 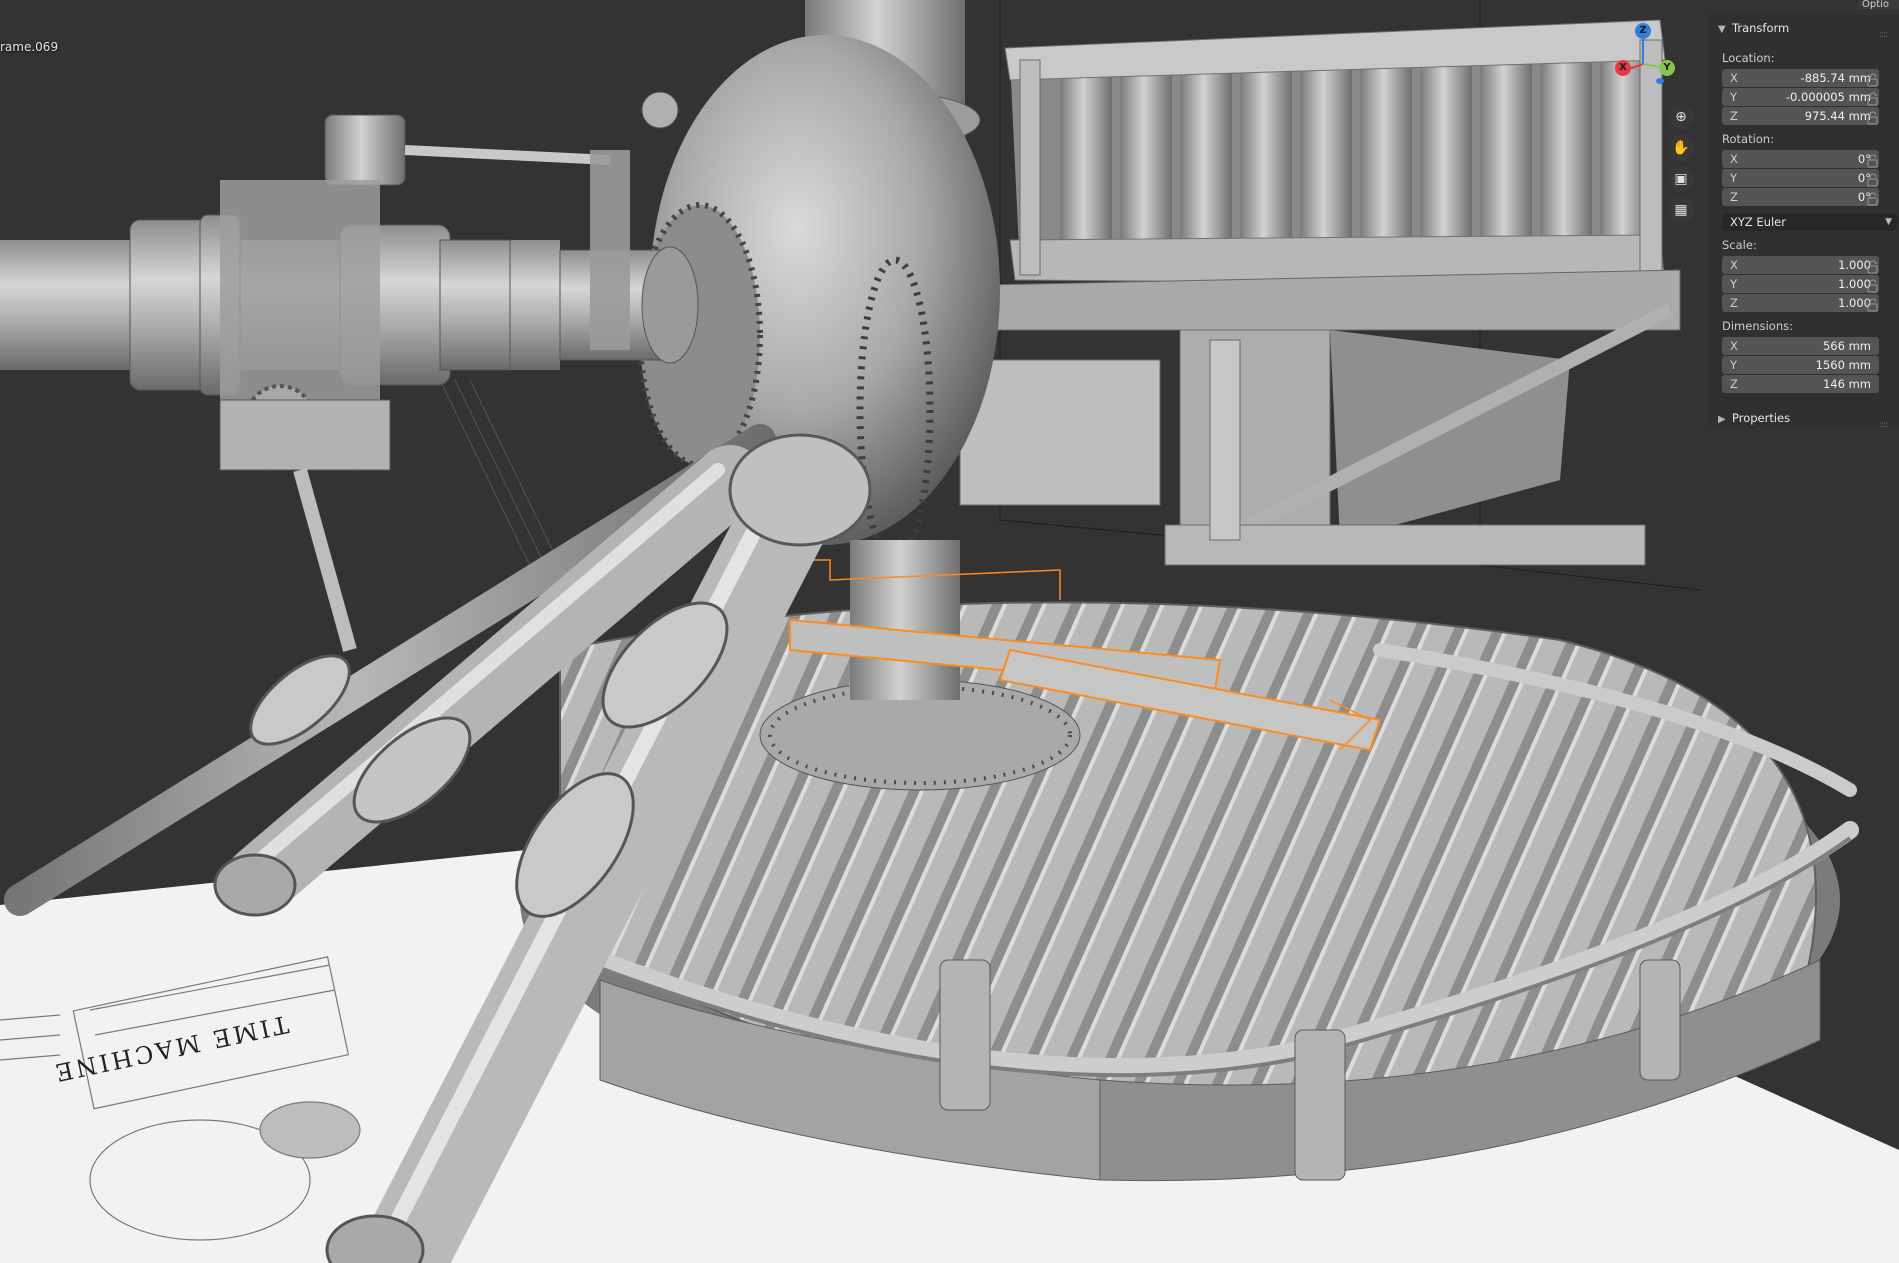 I want to click on gizmo-z-axis: Z, so click(x=1643, y=31).